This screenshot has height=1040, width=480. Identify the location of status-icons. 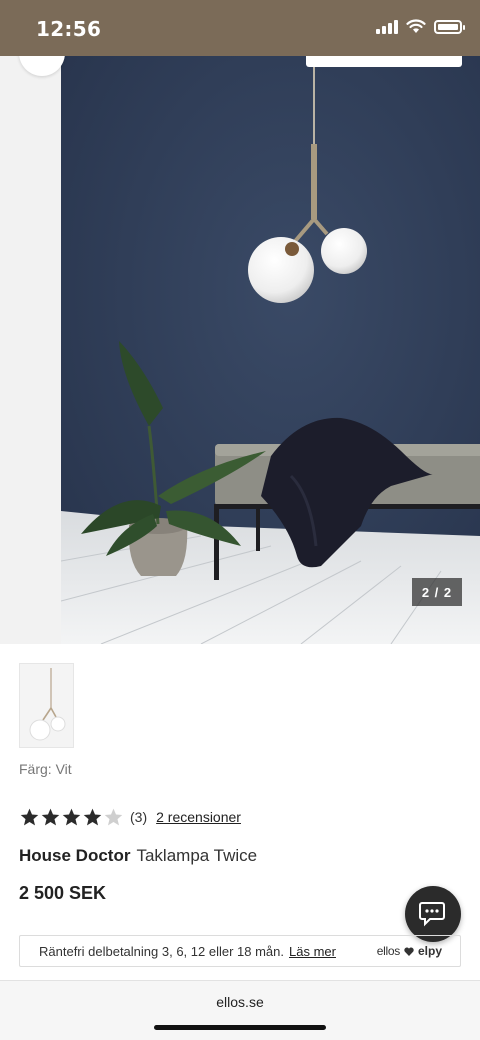
(420, 26).